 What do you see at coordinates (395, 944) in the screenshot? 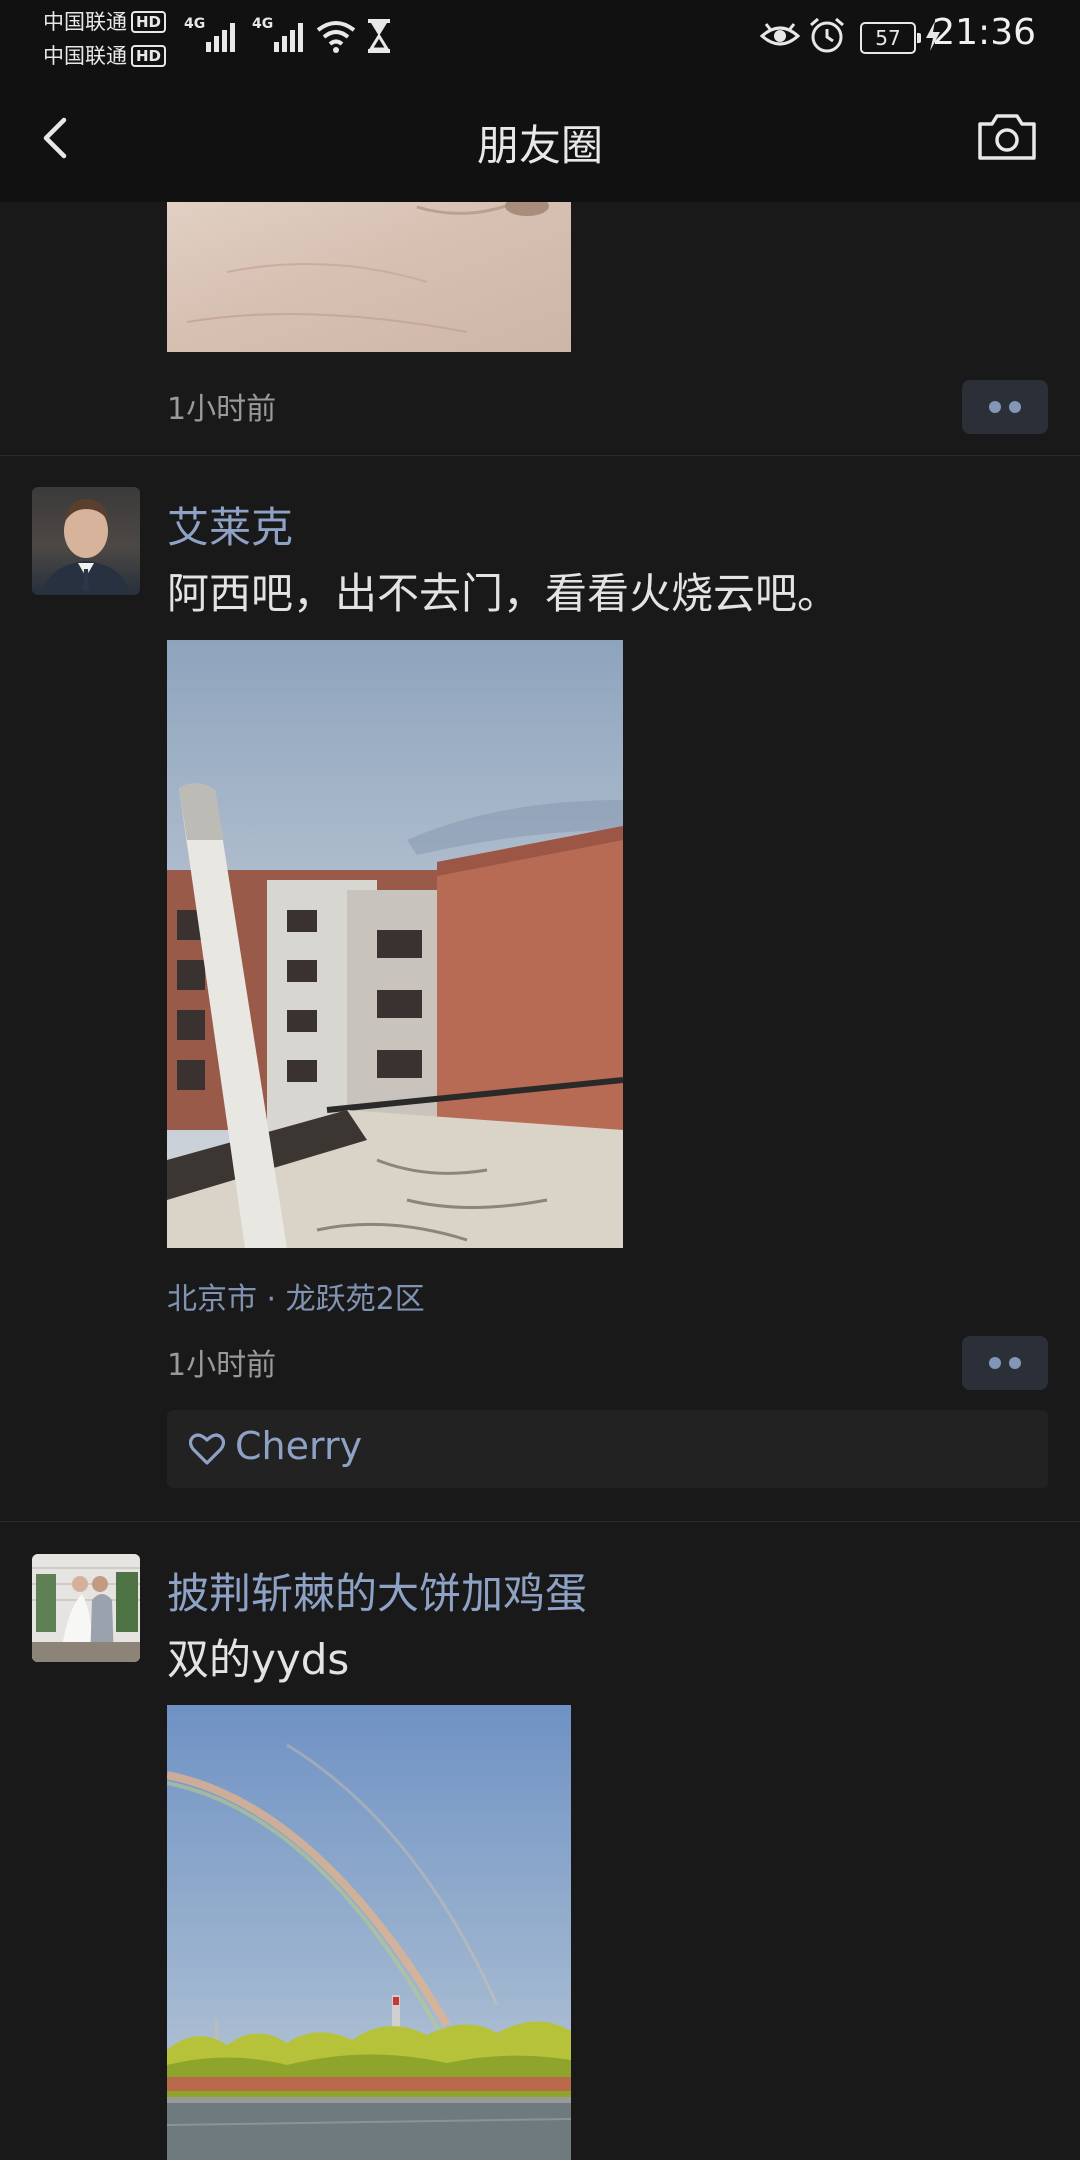
I see `post-1-image` at bounding box center [395, 944].